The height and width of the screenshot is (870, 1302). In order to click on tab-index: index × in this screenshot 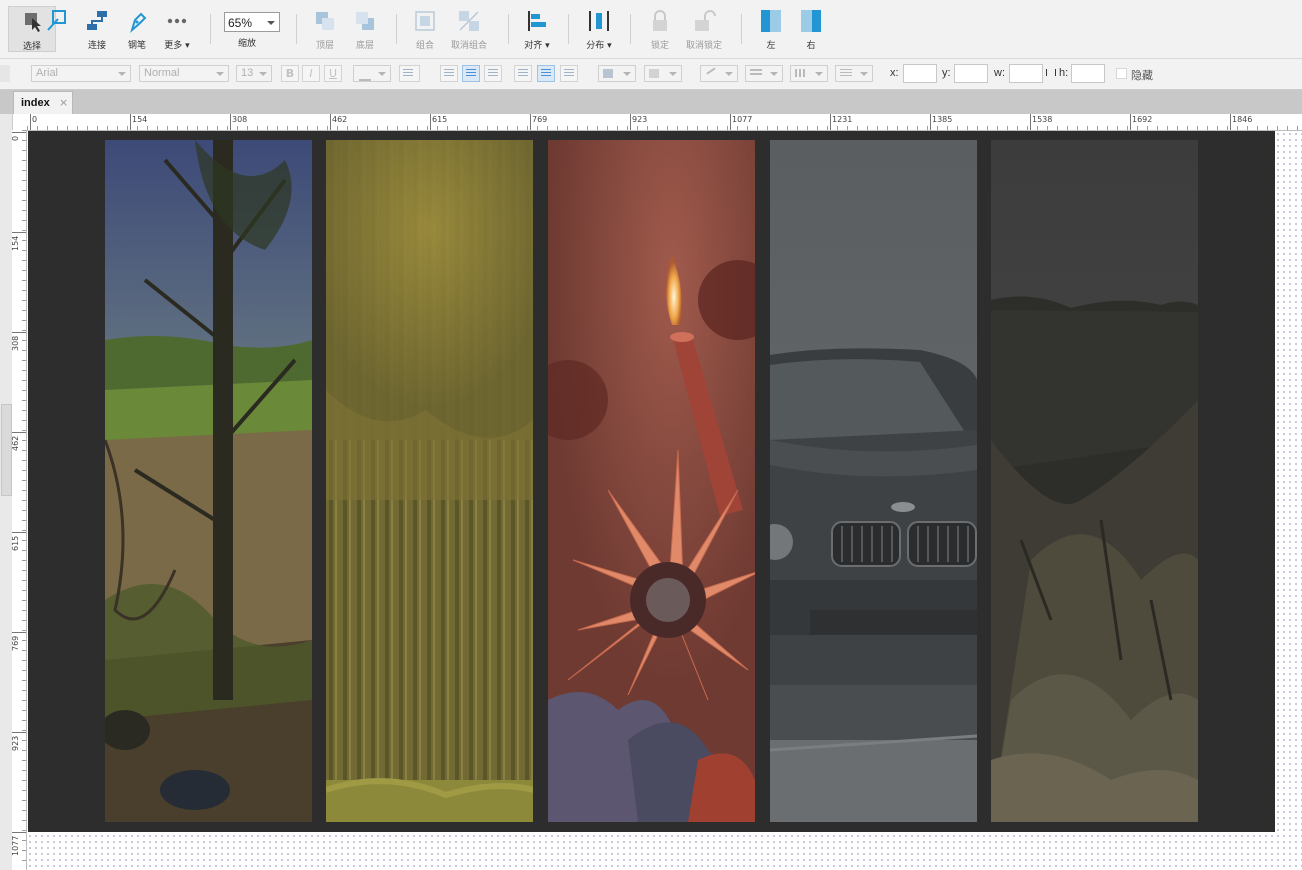, I will do `click(43, 102)`.